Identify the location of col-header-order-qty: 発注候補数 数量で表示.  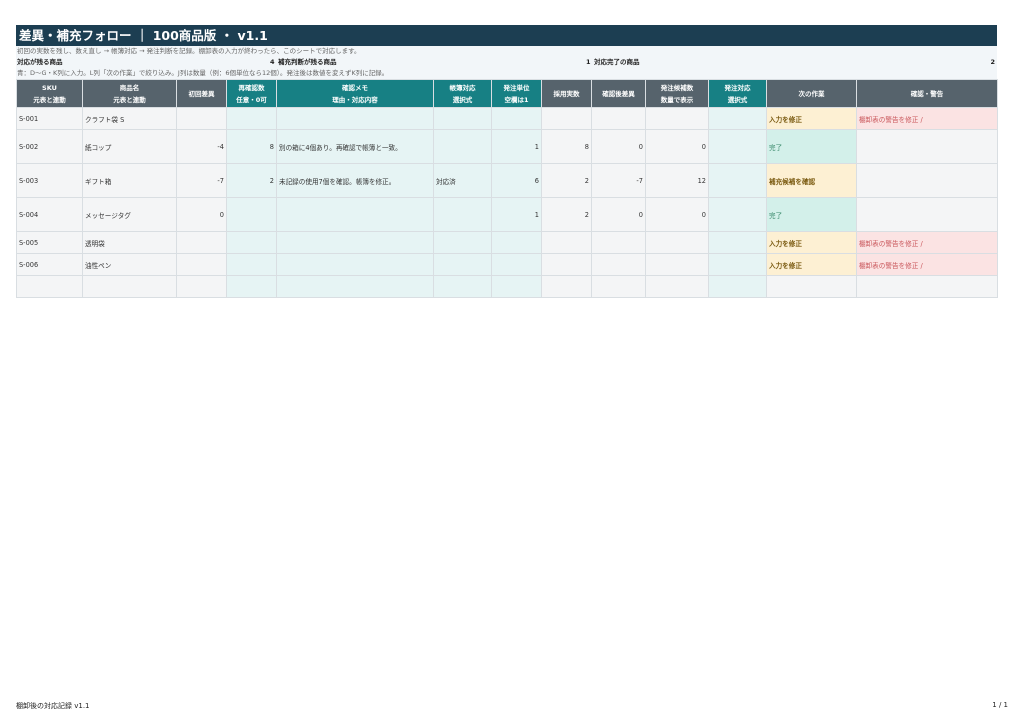
(677, 93).